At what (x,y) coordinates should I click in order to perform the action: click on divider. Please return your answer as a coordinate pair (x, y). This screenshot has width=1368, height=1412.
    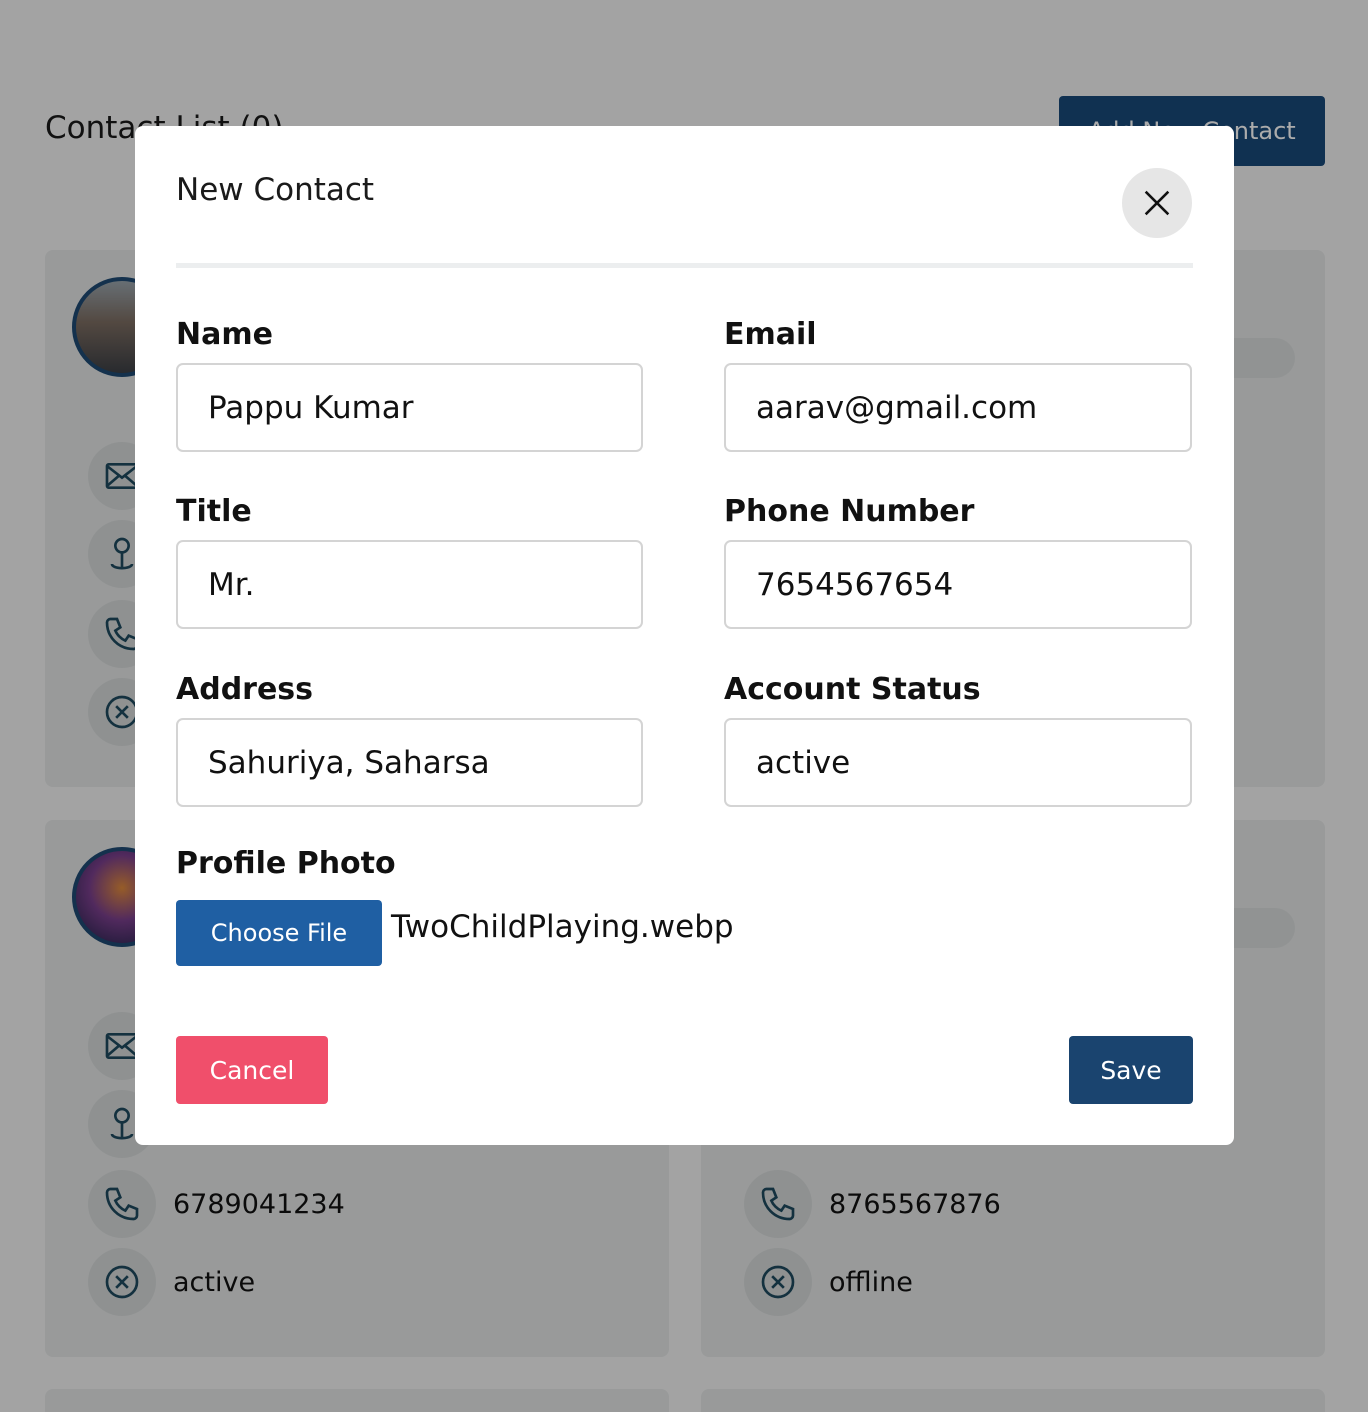
    Looking at the image, I should click on (684, 265).